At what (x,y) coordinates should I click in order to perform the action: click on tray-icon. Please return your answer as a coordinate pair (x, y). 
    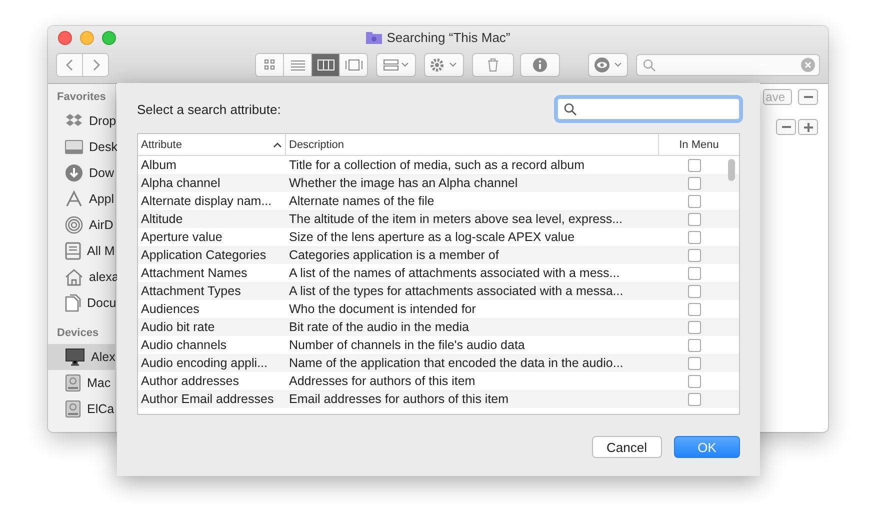
    Looking at the image, I should click on (73, 251).